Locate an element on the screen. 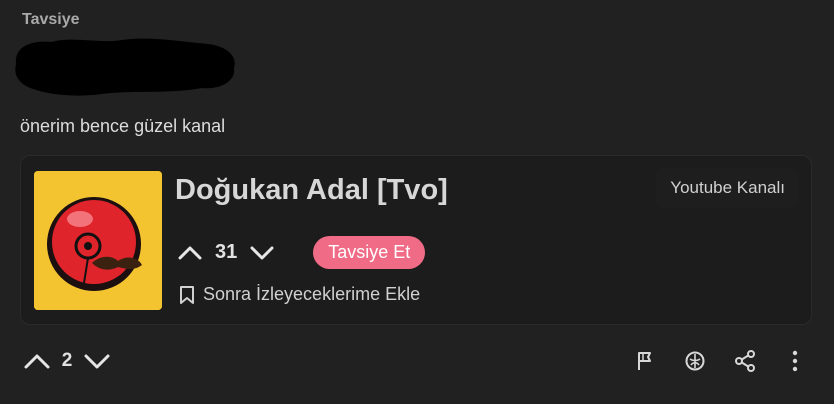 The image size is (834, 404). award-button is located at coordinates (695, 361).